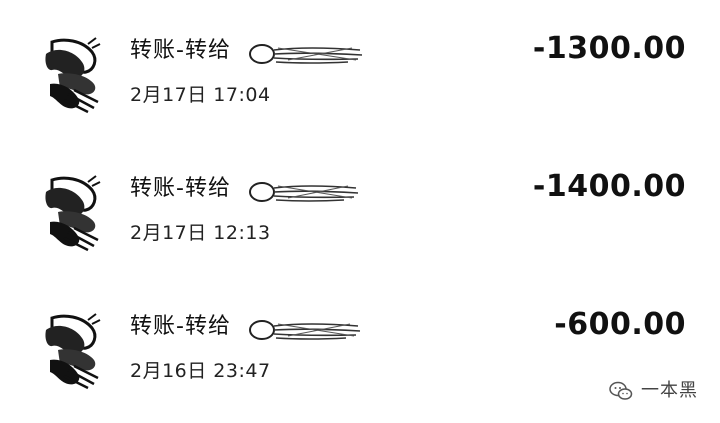 This screenshot has height=423, width=720. Describe the element at coordinates (620, 324) in the screenshot. I see `transaction-amount: -600.00` at that location.